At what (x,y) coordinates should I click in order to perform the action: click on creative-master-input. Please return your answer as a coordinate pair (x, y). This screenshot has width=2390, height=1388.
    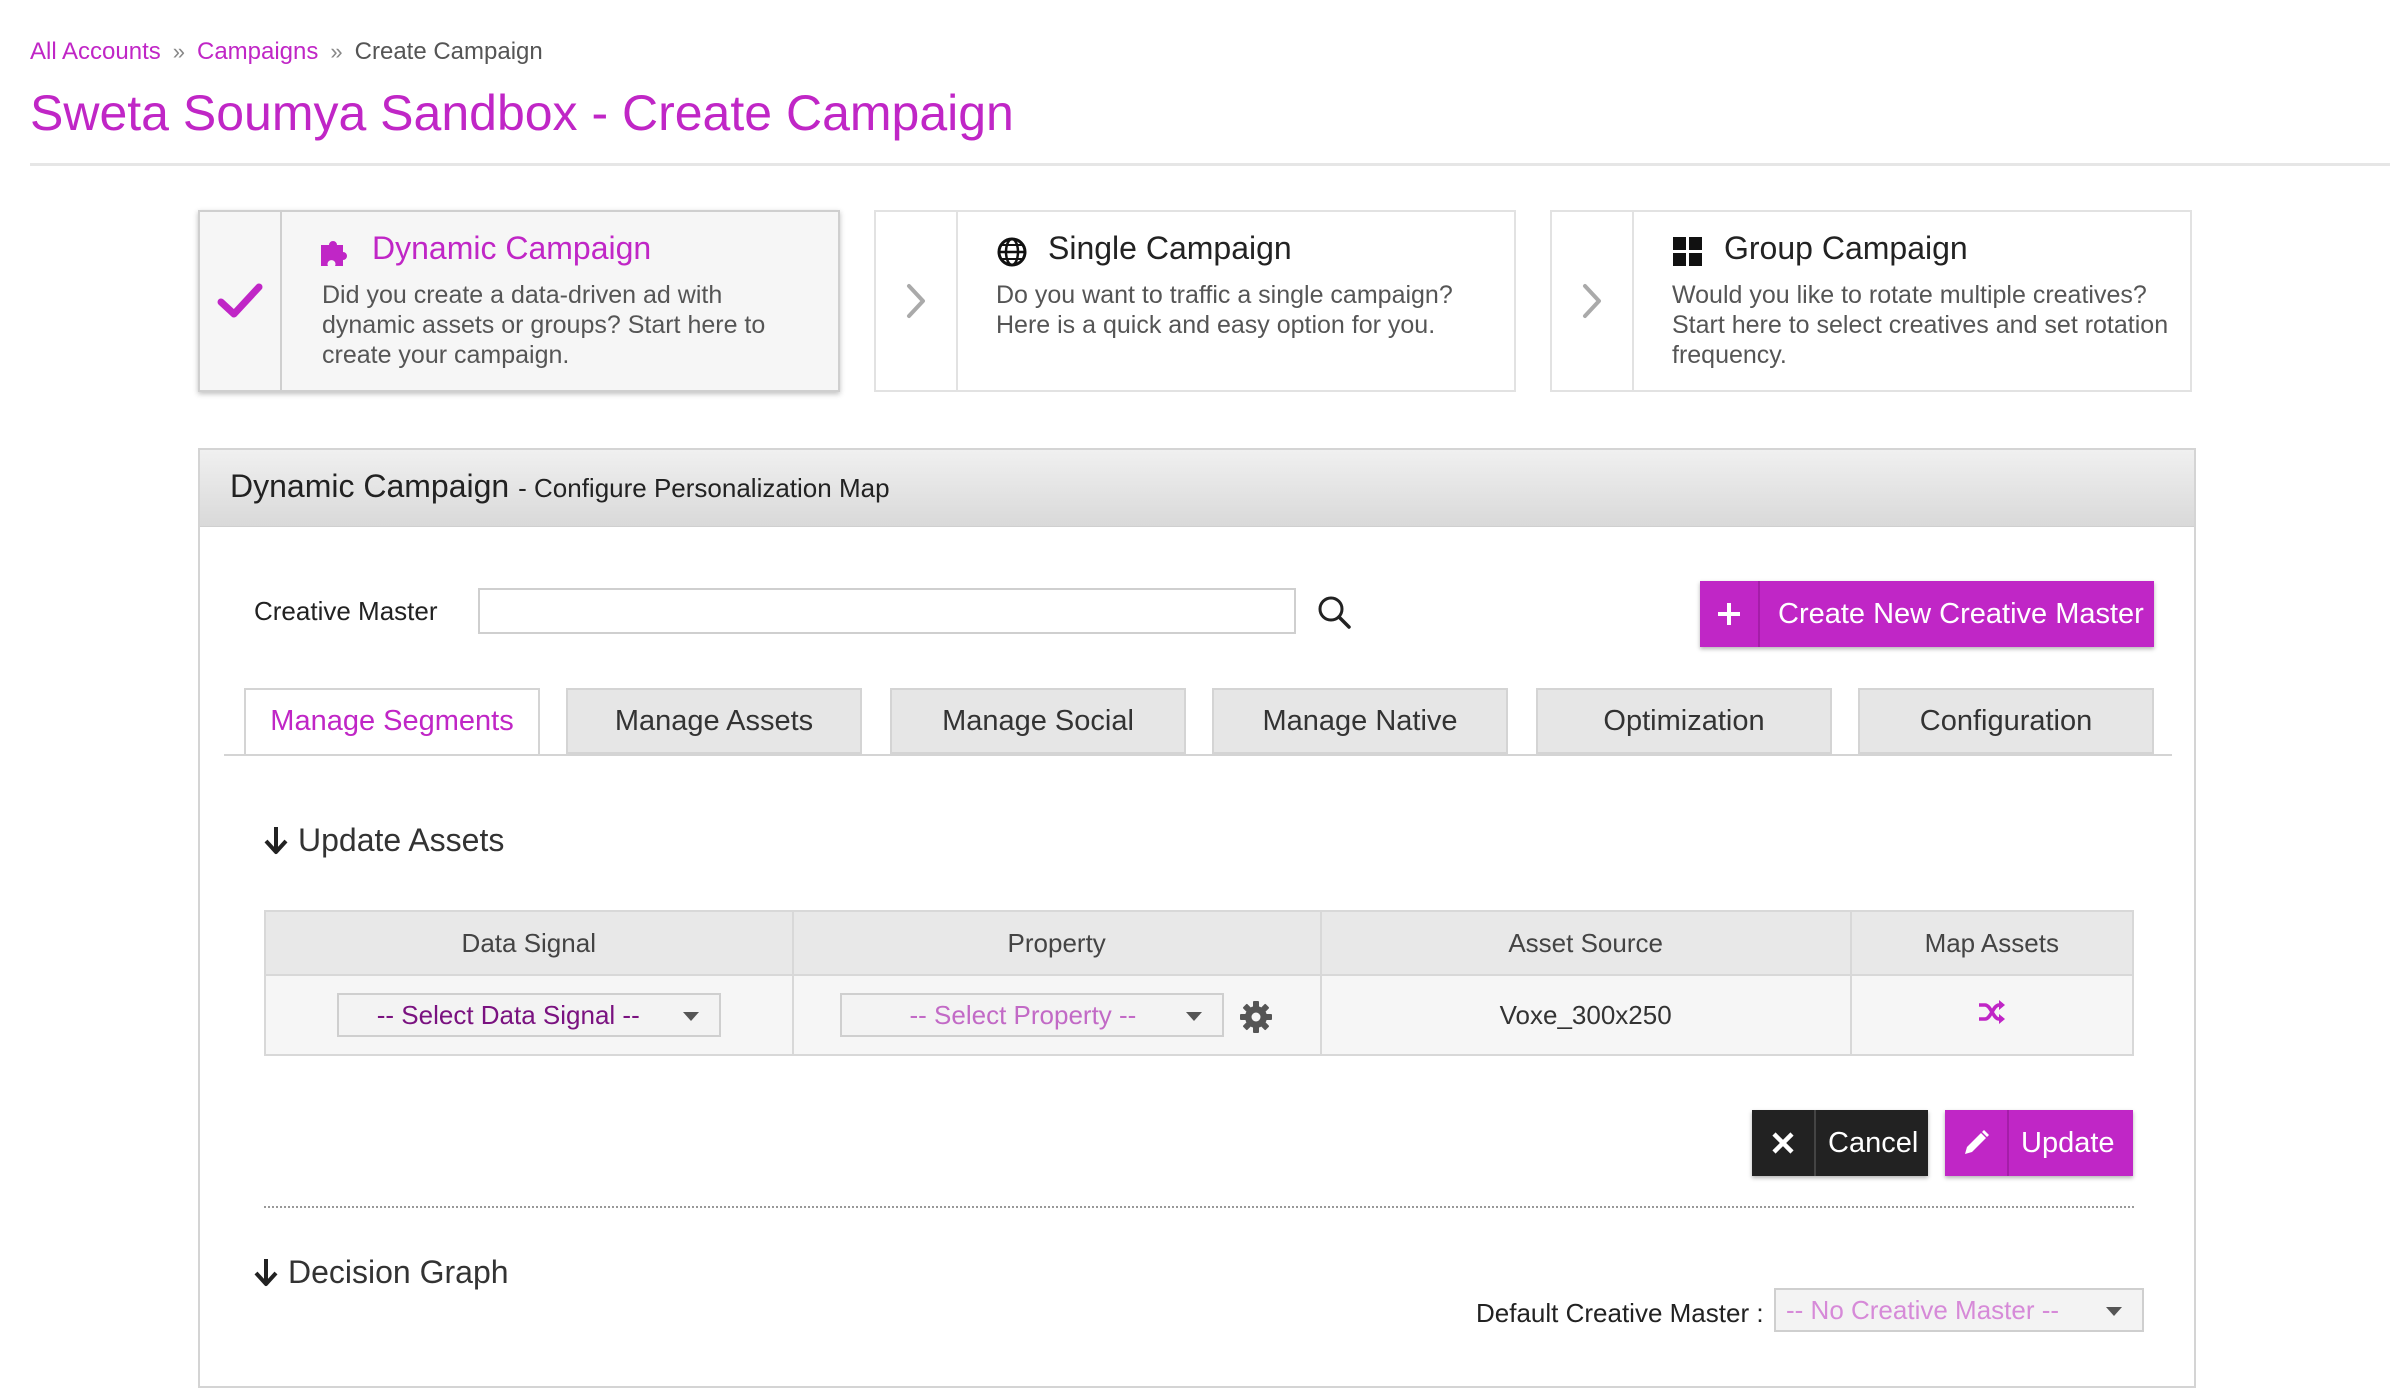
    Looking at the image, I should click on (887, 611).